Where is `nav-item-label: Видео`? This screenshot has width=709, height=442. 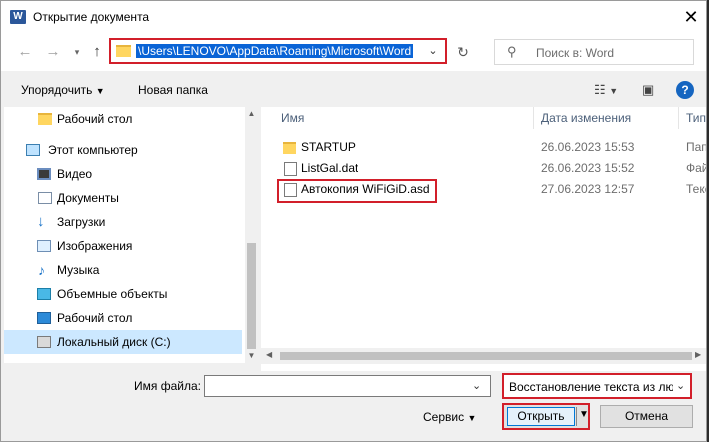 nav-item-label: Видео is located at coordinates (75, 174).